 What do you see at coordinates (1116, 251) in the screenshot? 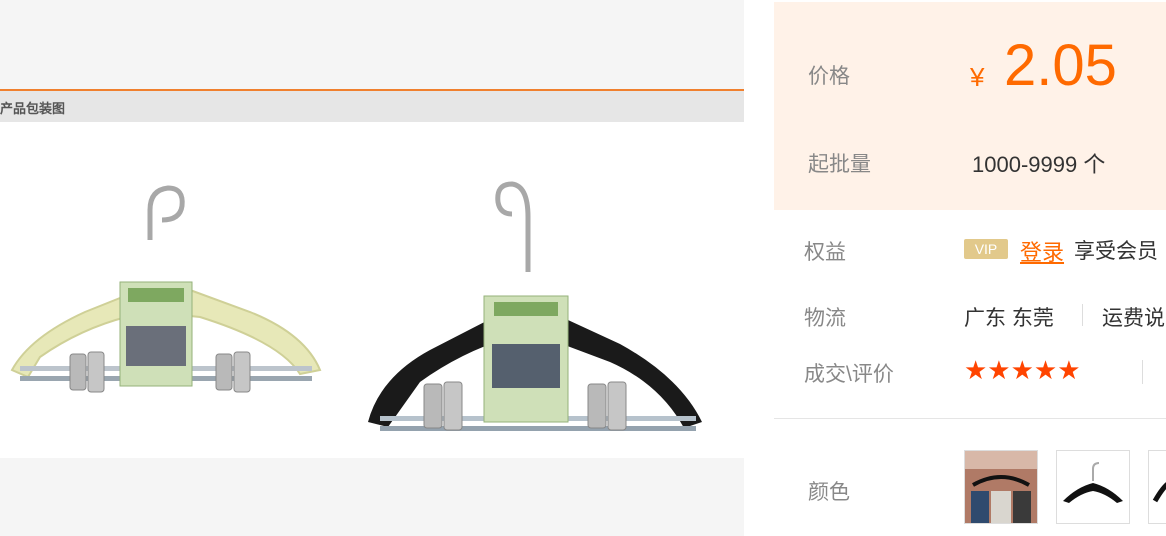
I see `member-benefit-text: 享受会员` at bounding box center [1116, 251].